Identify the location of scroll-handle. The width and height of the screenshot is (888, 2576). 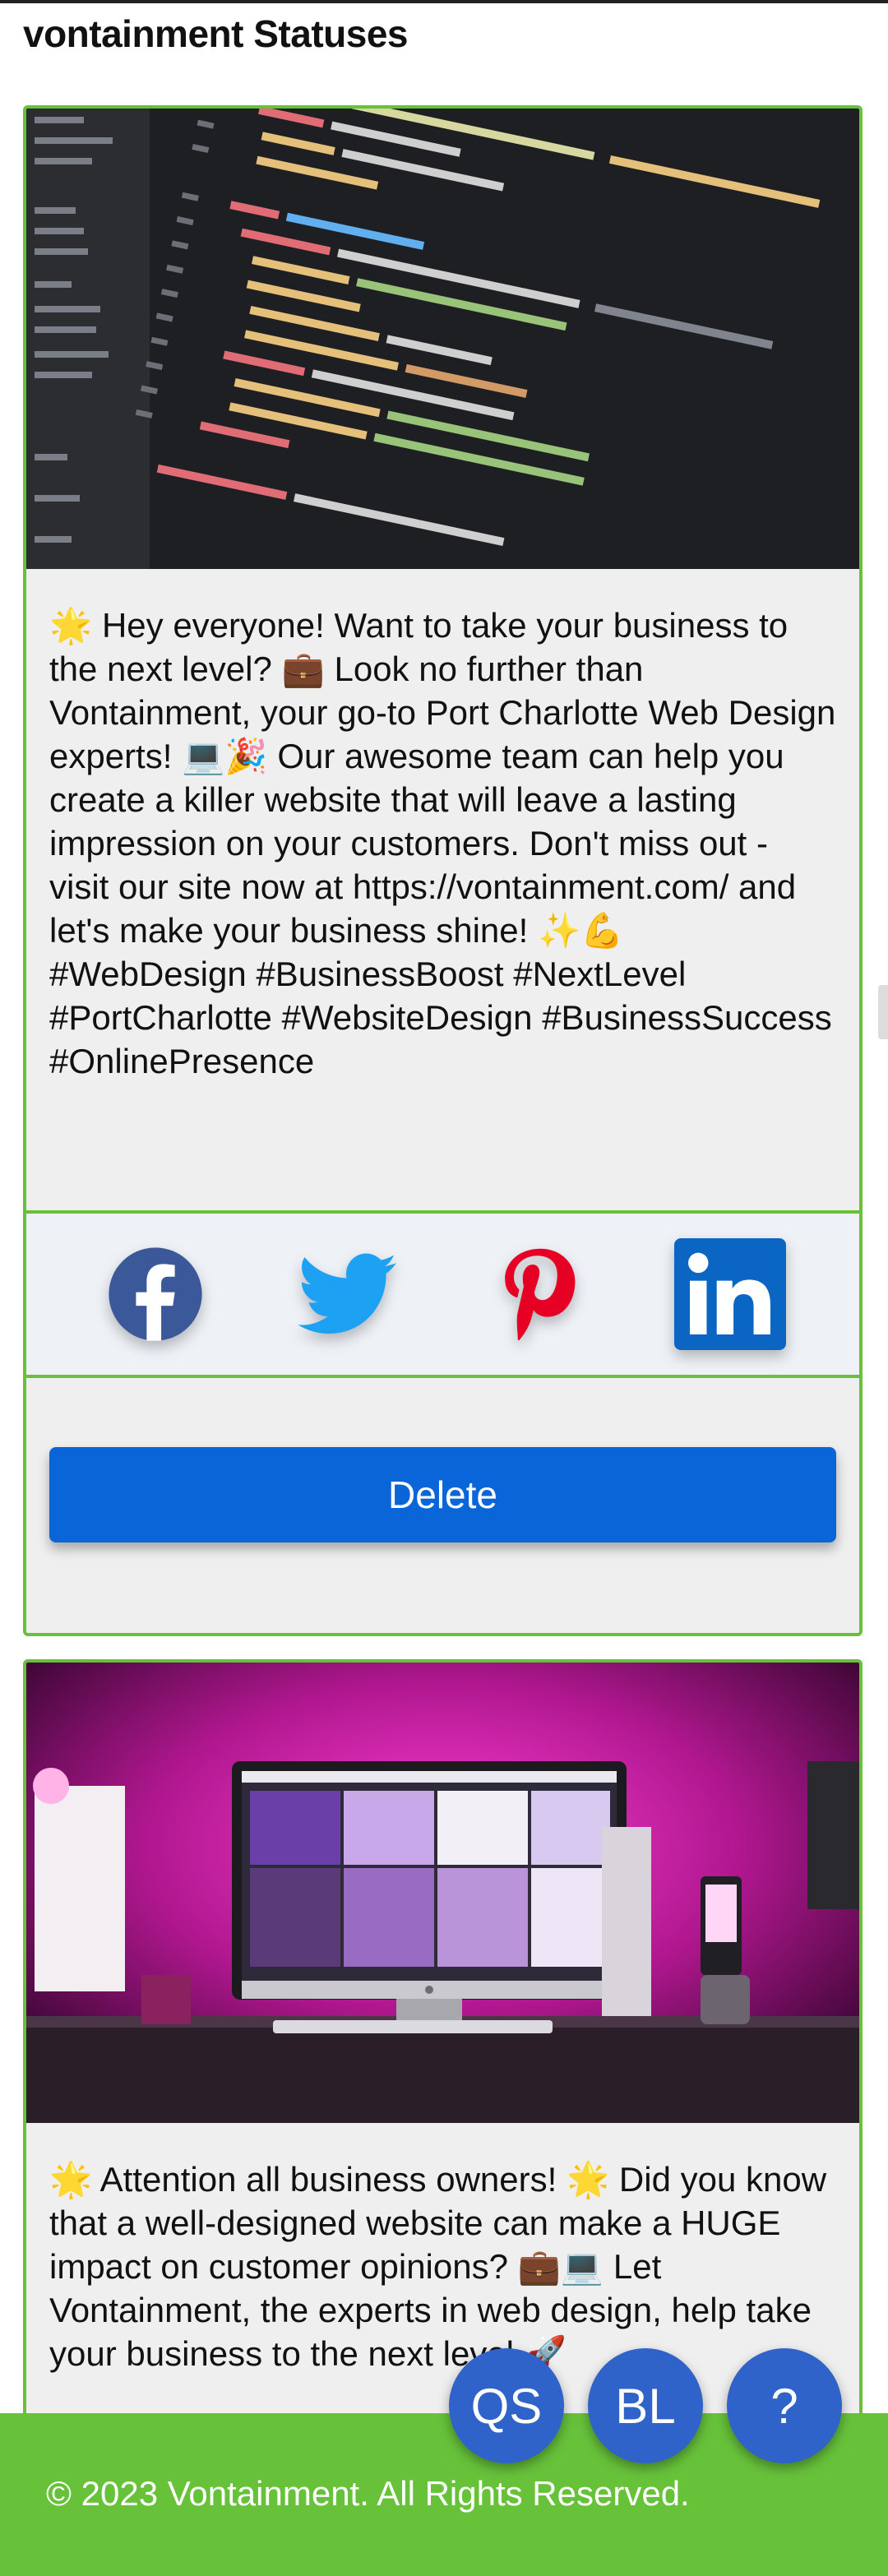
(883, 1012).